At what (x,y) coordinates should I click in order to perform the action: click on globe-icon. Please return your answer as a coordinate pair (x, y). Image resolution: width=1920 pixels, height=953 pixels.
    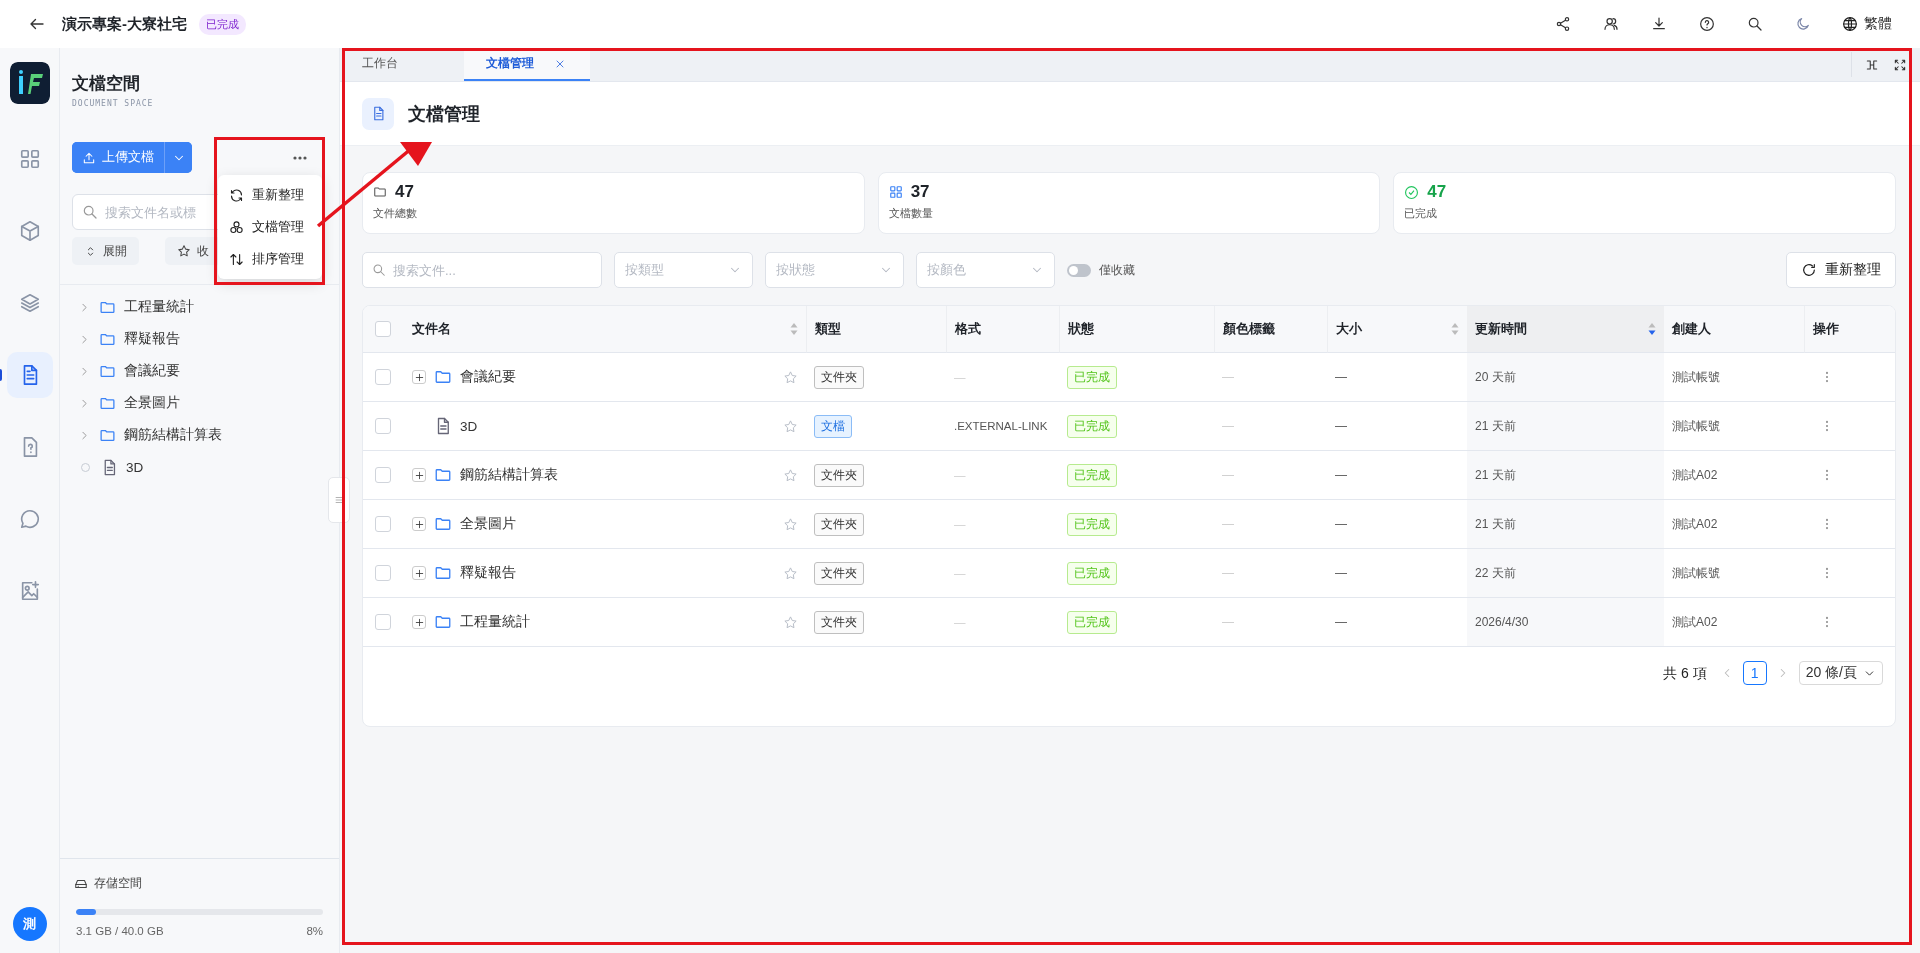
    Looking at the image, I should click on (1850, 24).